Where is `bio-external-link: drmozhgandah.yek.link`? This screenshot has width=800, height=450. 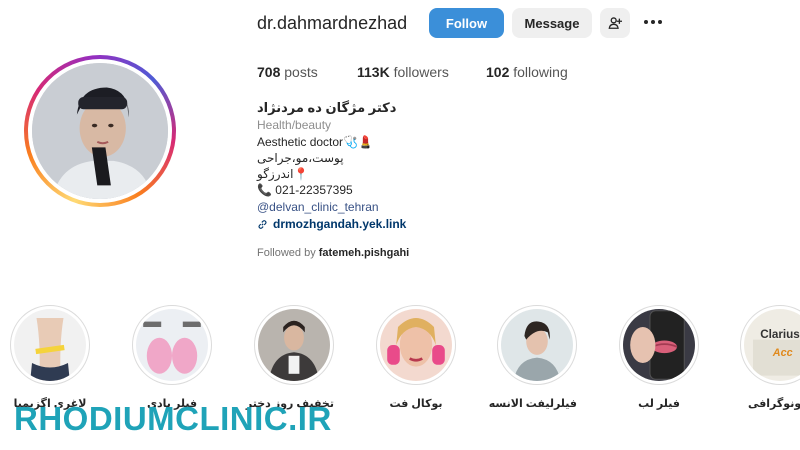
bio-external-link: drmozhgandah.yek.link is located at coordinates (331, 224).